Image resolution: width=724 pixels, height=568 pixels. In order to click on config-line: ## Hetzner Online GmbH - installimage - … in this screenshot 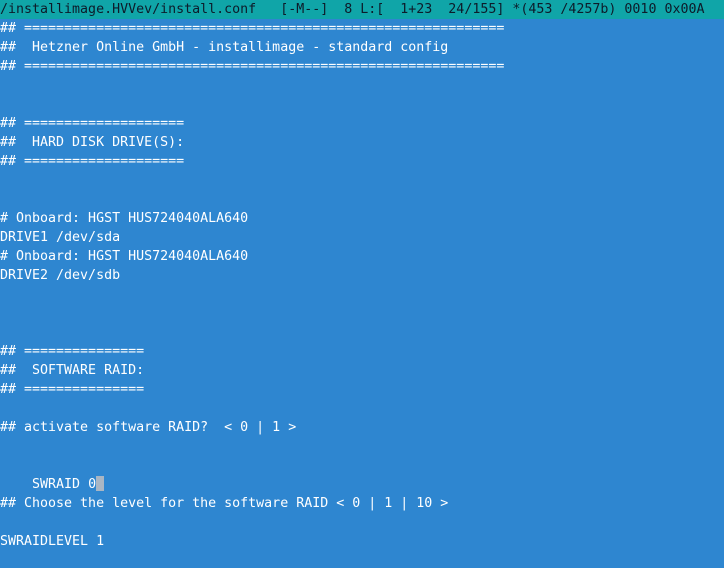, I will do `click(224, 47)`.